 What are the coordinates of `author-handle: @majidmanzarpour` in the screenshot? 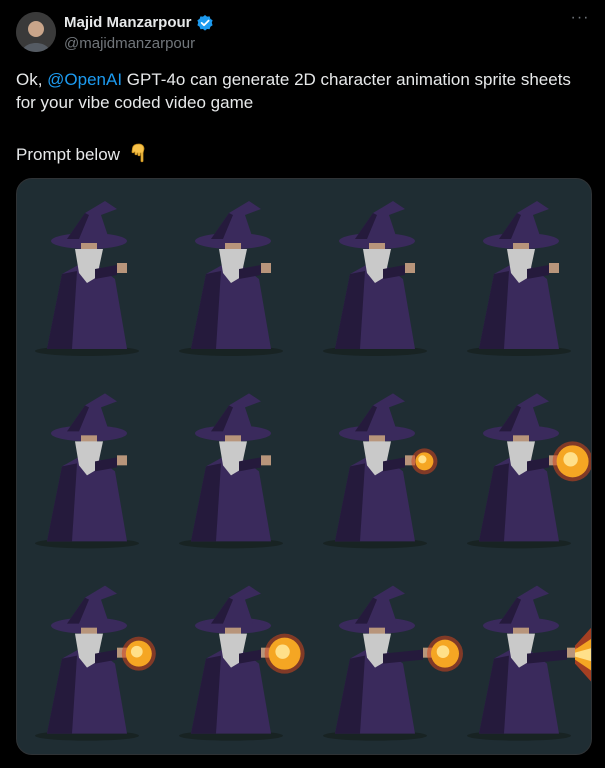 It's located at (129, 43).